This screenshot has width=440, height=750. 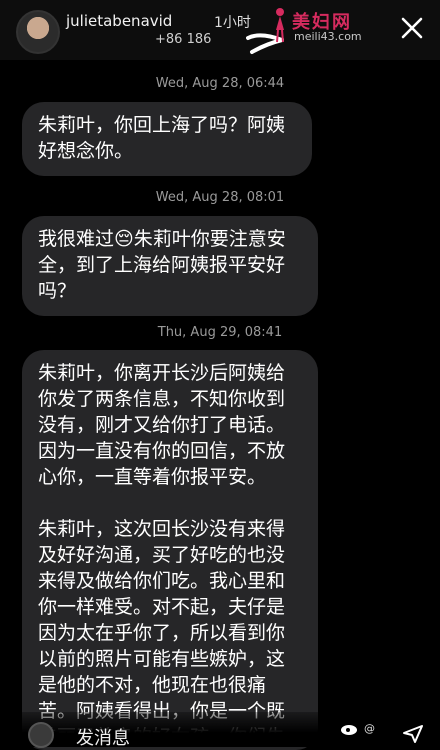 I want to click on watermark-url: meili43.com, so click(x=328, y=36).